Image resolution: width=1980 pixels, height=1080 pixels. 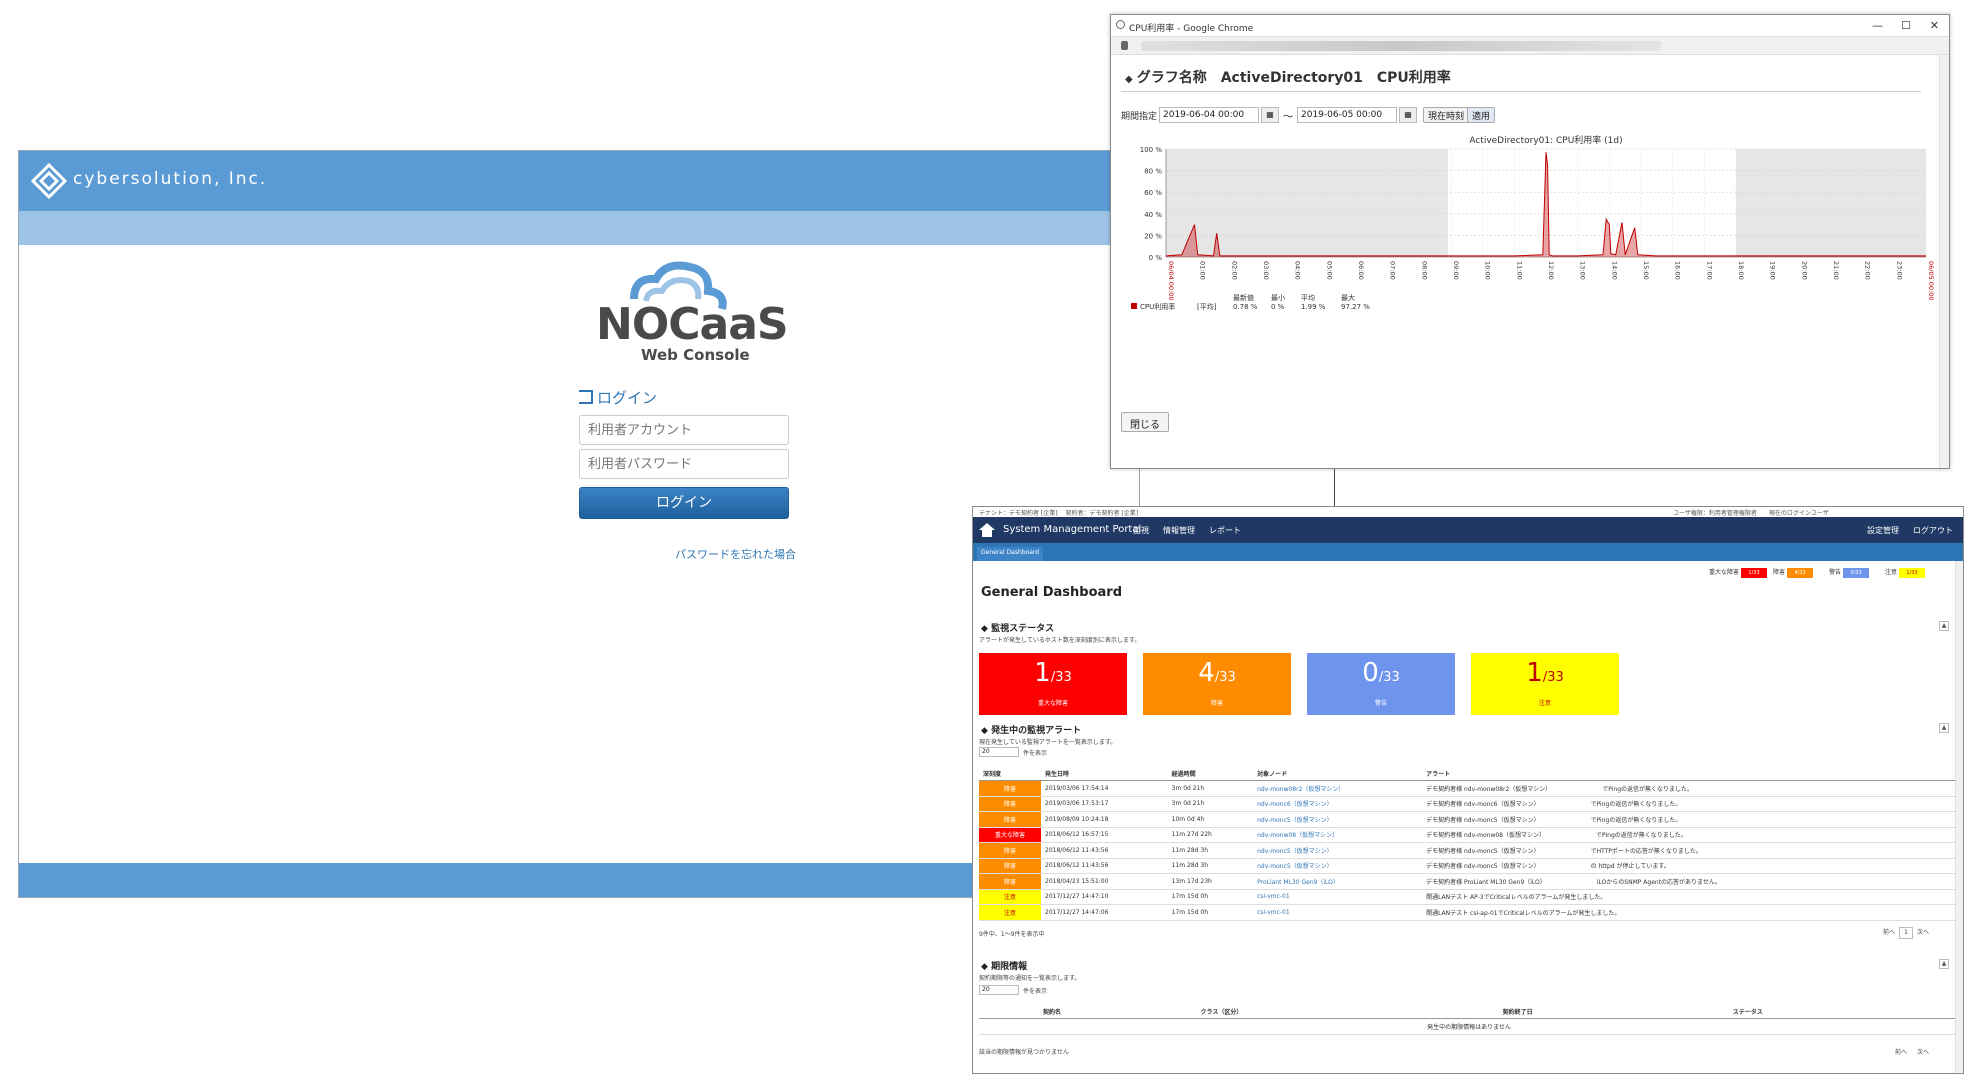 What do you see at coordinates (1245, 307) in the screenshot?
I see `chart-legend-value: 0.78 %` at bounding box center [1245, 307].